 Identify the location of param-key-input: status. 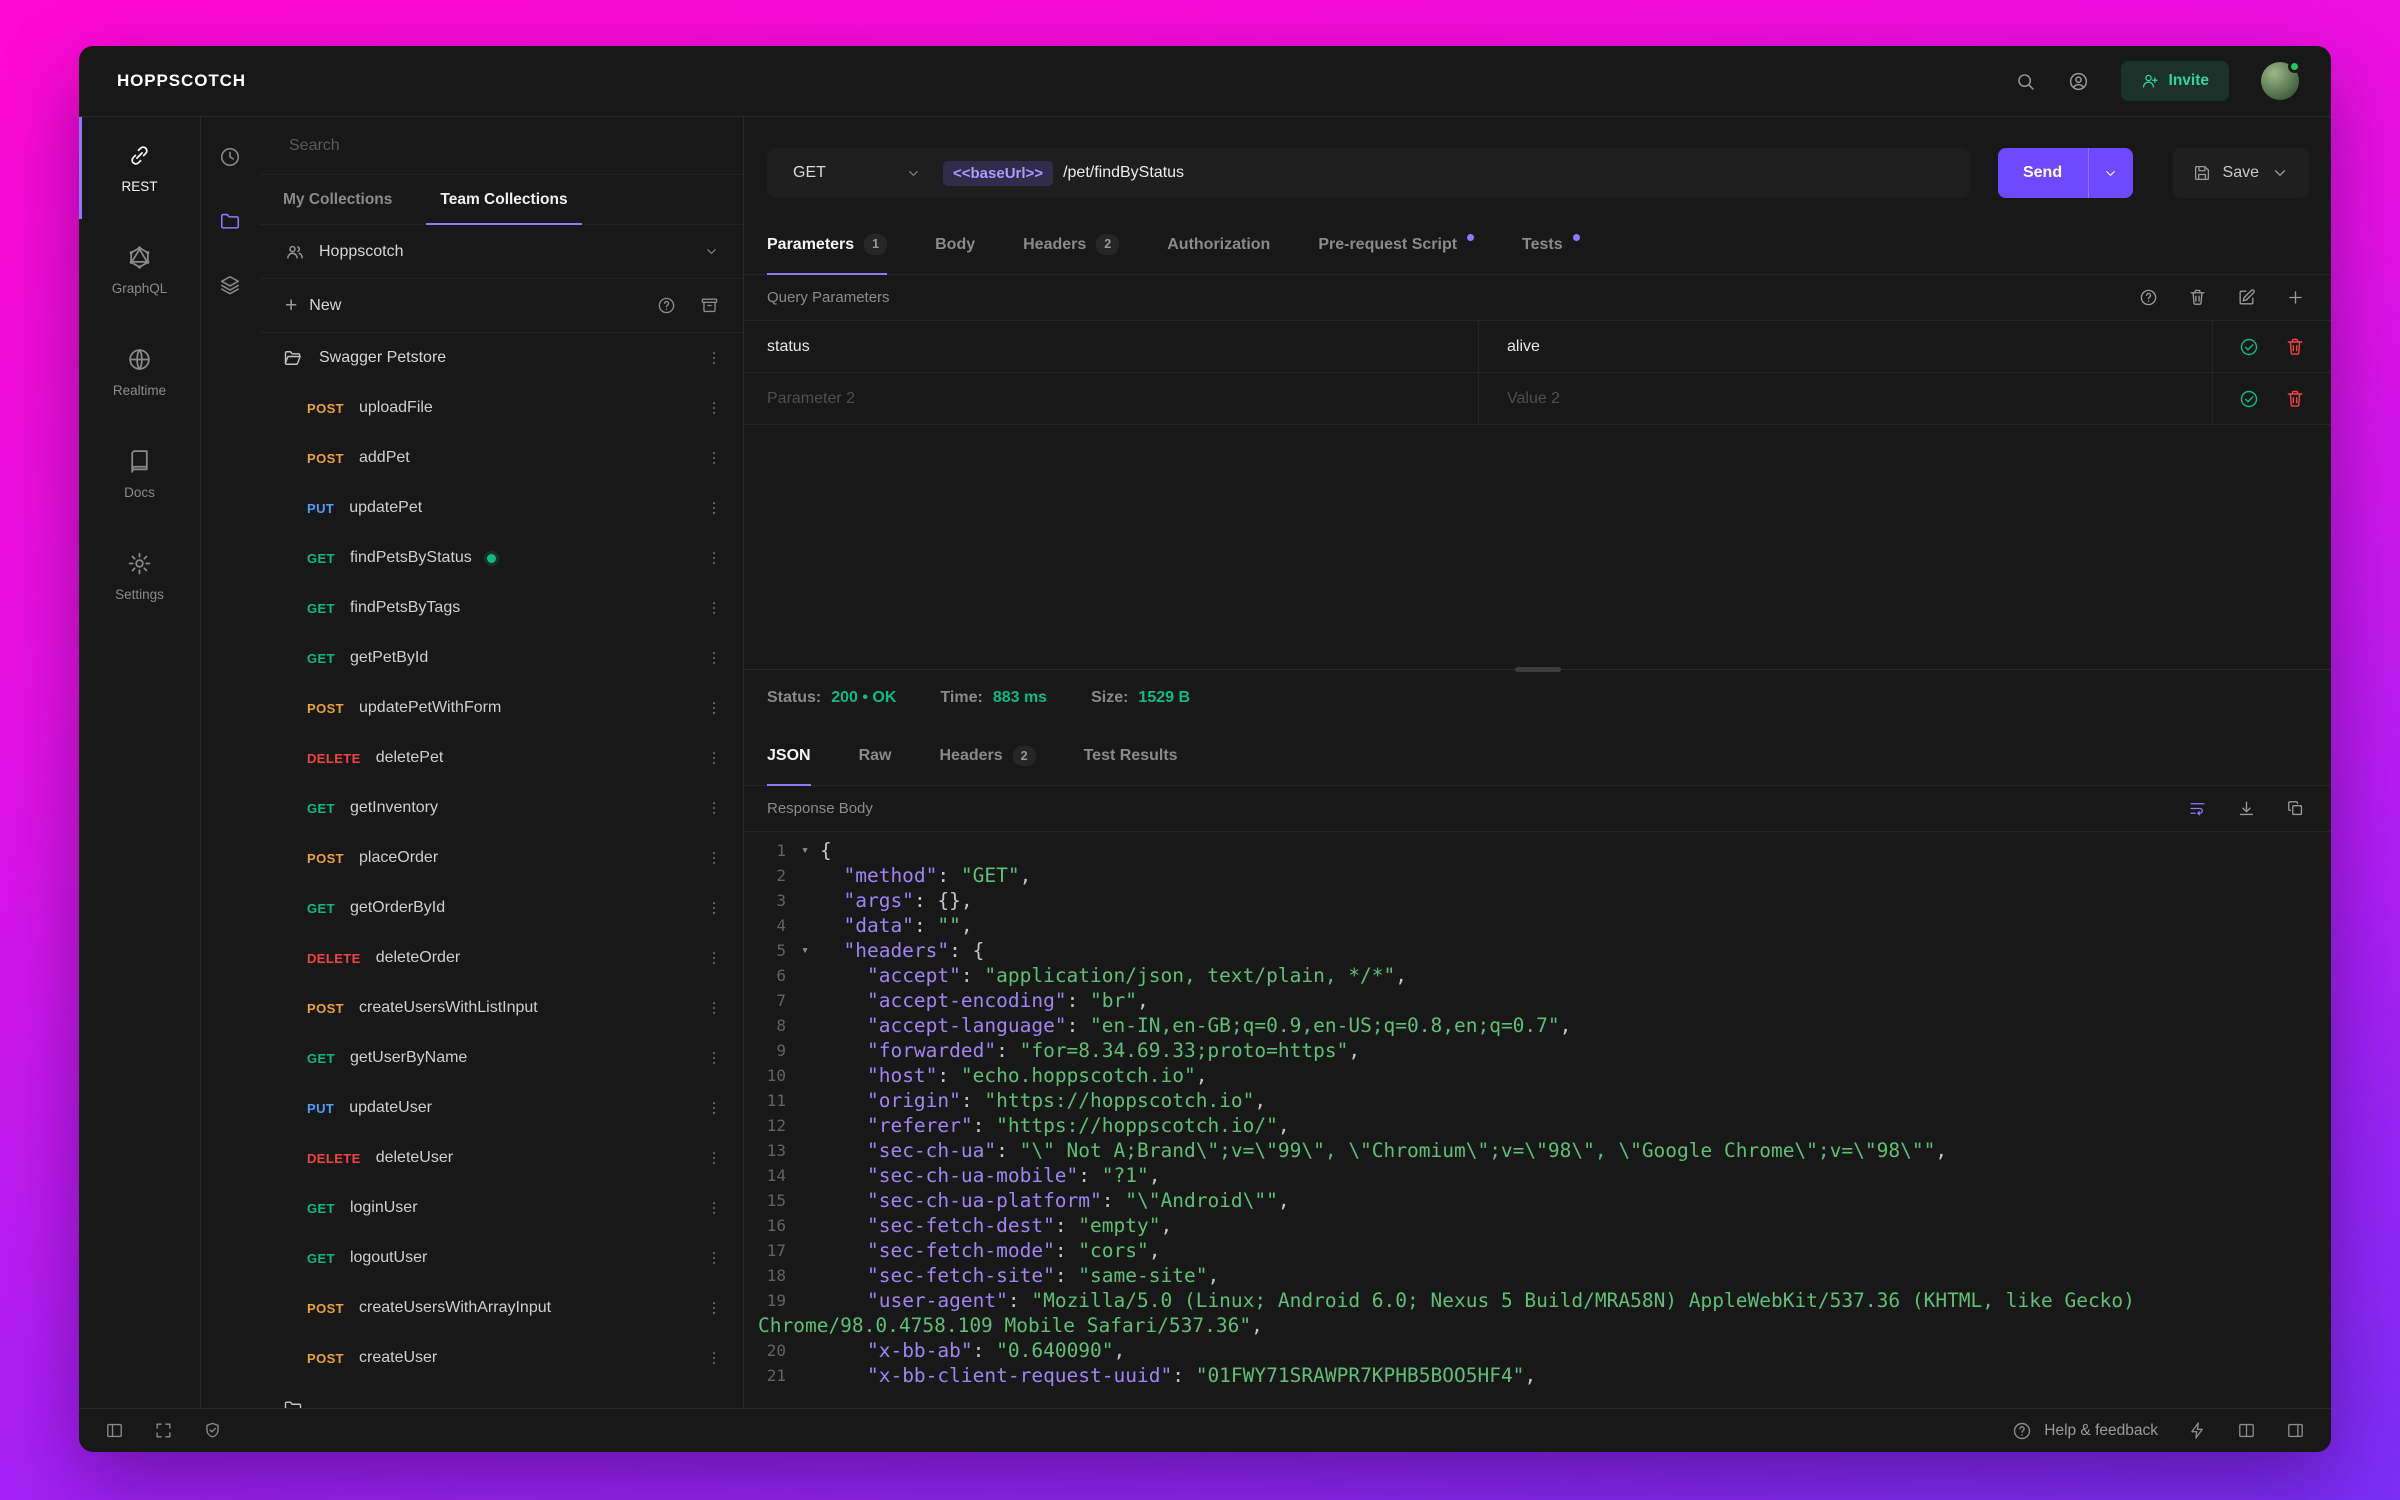
(1111, 346).